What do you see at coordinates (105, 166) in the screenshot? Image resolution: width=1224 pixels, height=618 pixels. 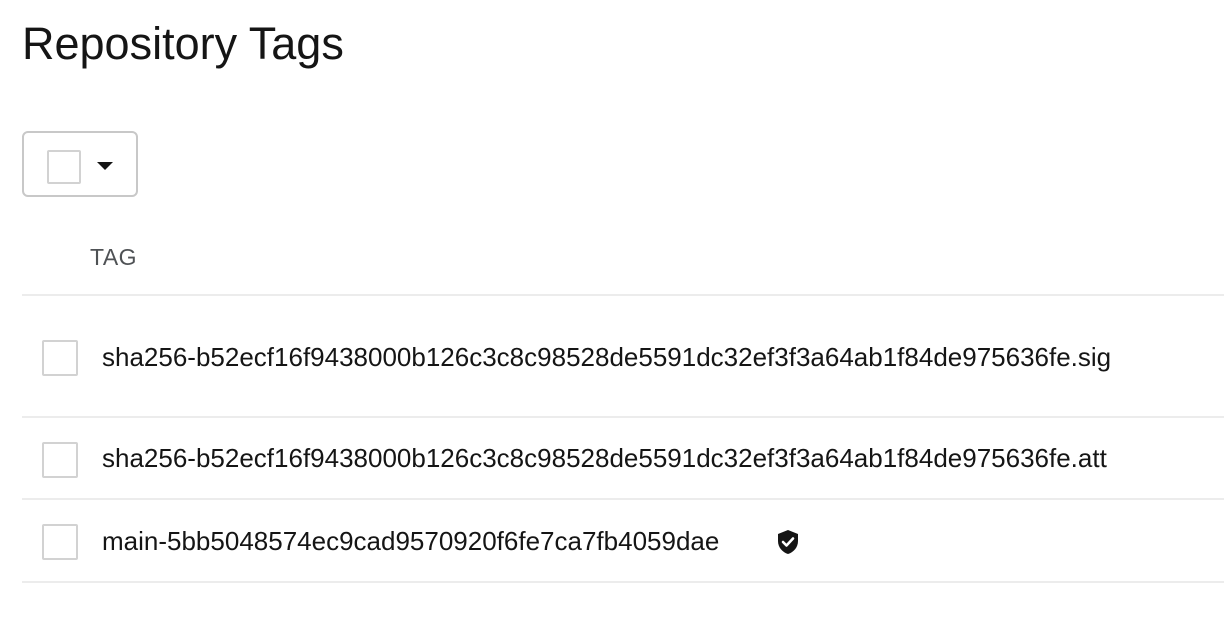 I see `caret-down-icon` at bounding box center [105, 166].